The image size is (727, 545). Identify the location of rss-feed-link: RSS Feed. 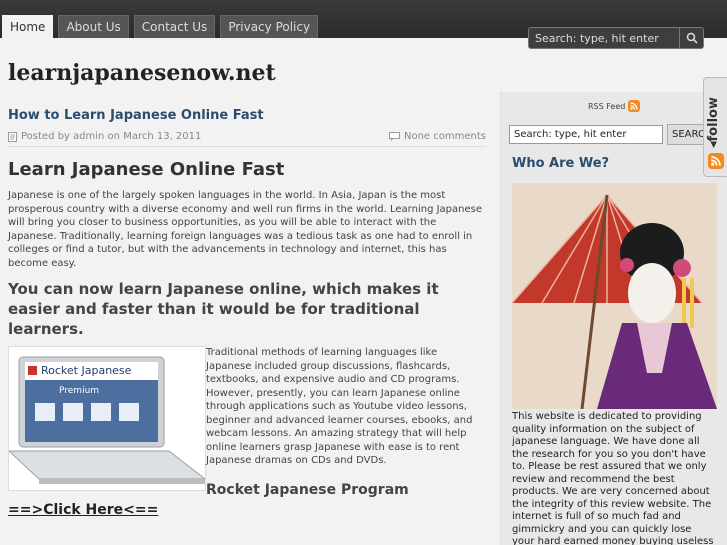
(614, 106).